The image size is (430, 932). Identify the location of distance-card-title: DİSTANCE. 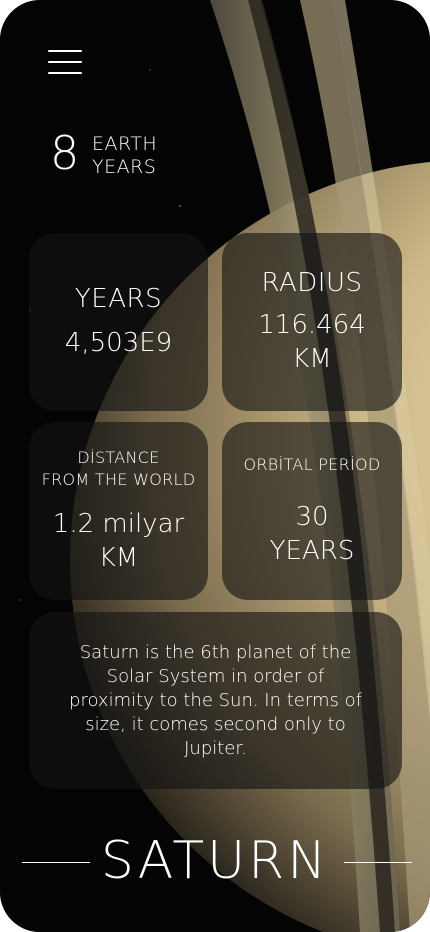
(118, 457).